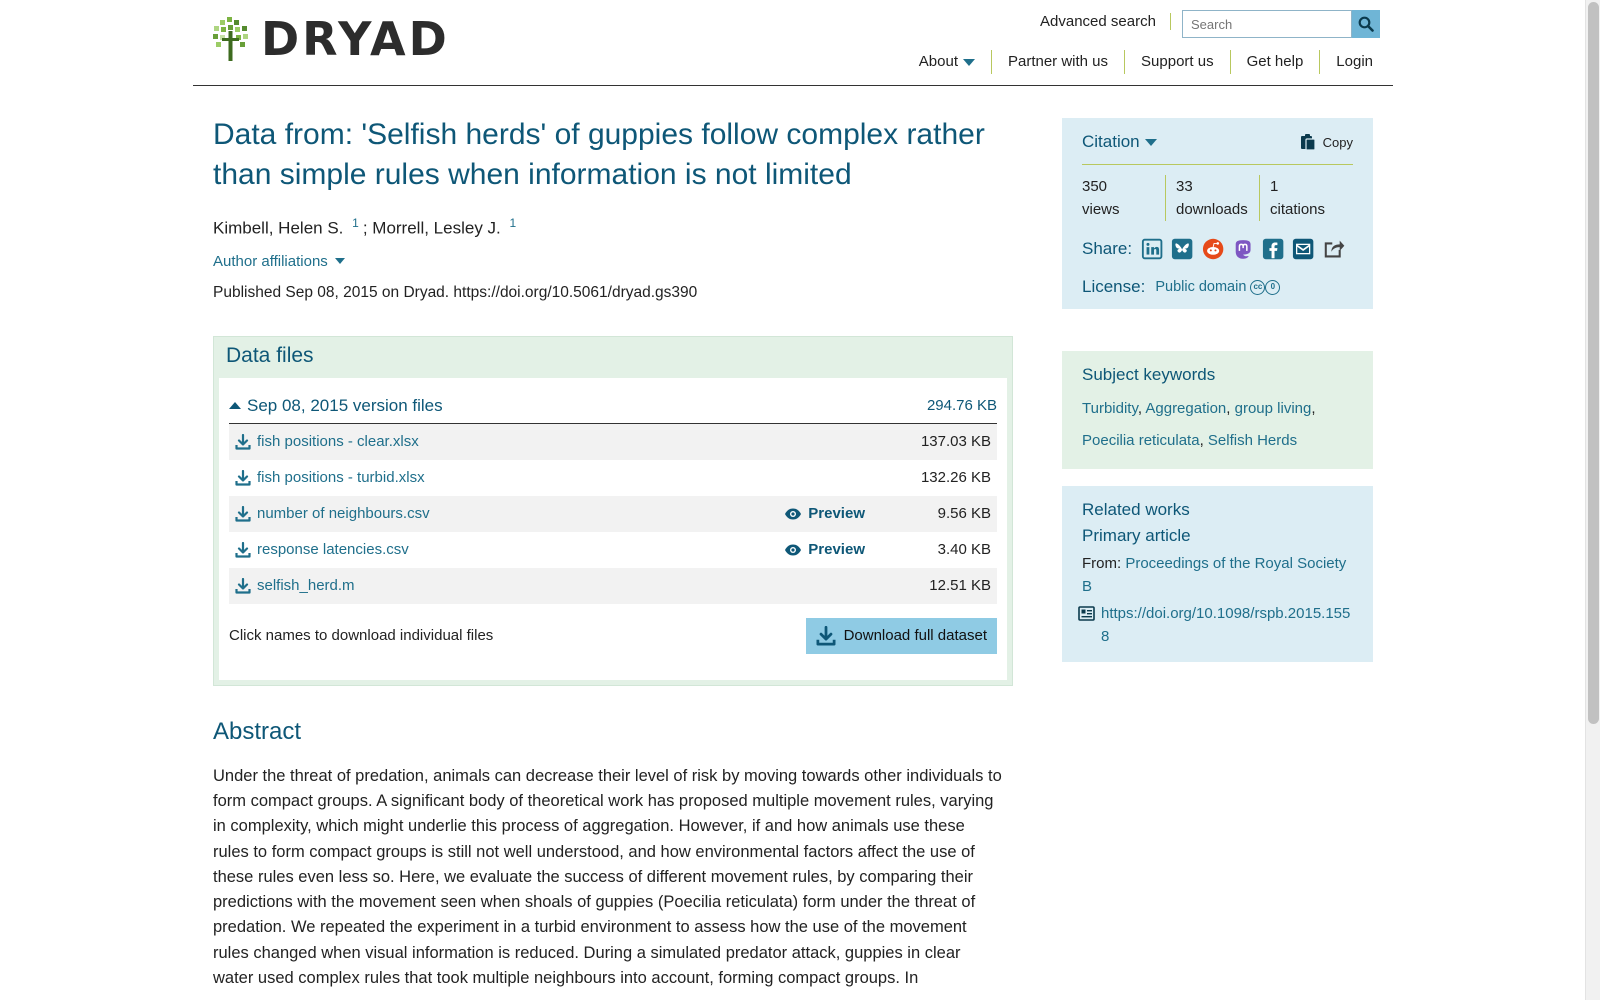 The width and height of the screenshot is (1600, 1000). I want to click on author-name: Kimbell, Helen S., so click(278, 228).